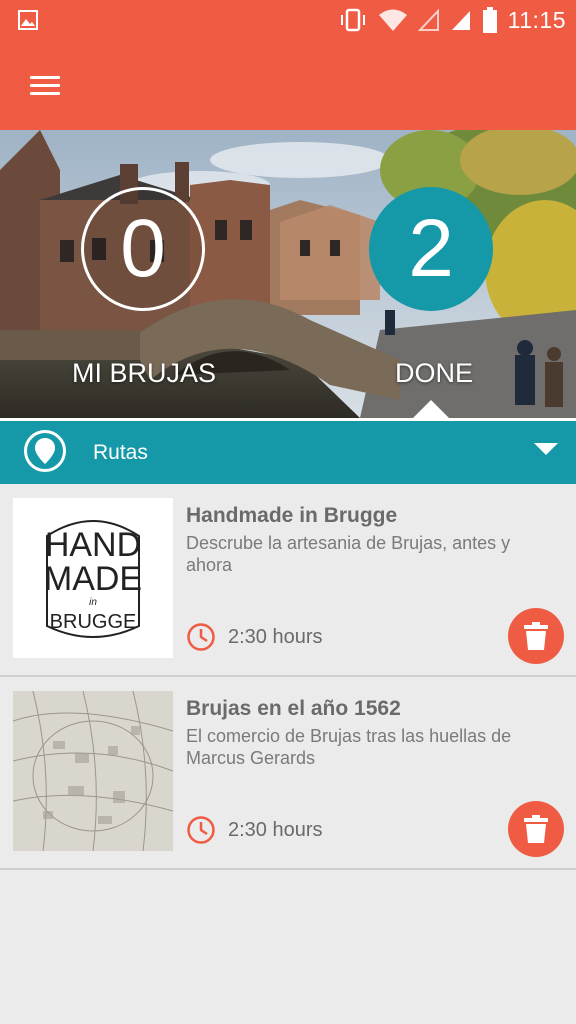 The width and height of the screenshot is (576, 1024). I want to click on category-label: Rutas, so click(120, 452).